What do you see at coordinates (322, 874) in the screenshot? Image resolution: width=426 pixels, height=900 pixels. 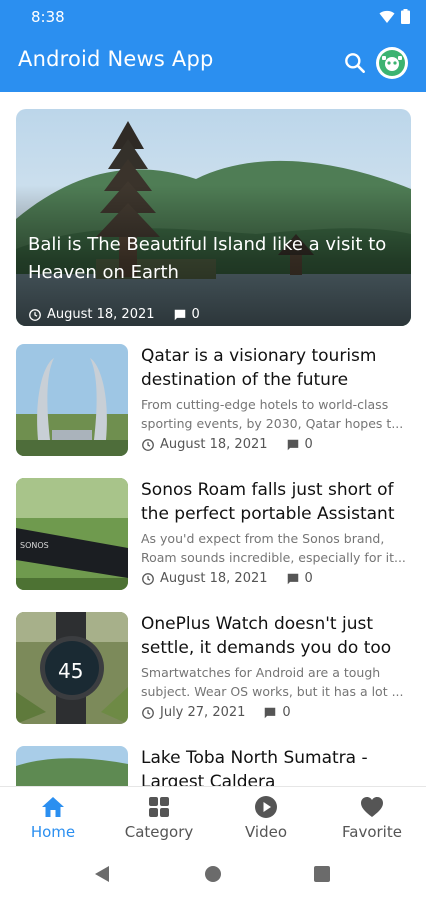 I see `recents-icon` at bounding box center [322, 874].